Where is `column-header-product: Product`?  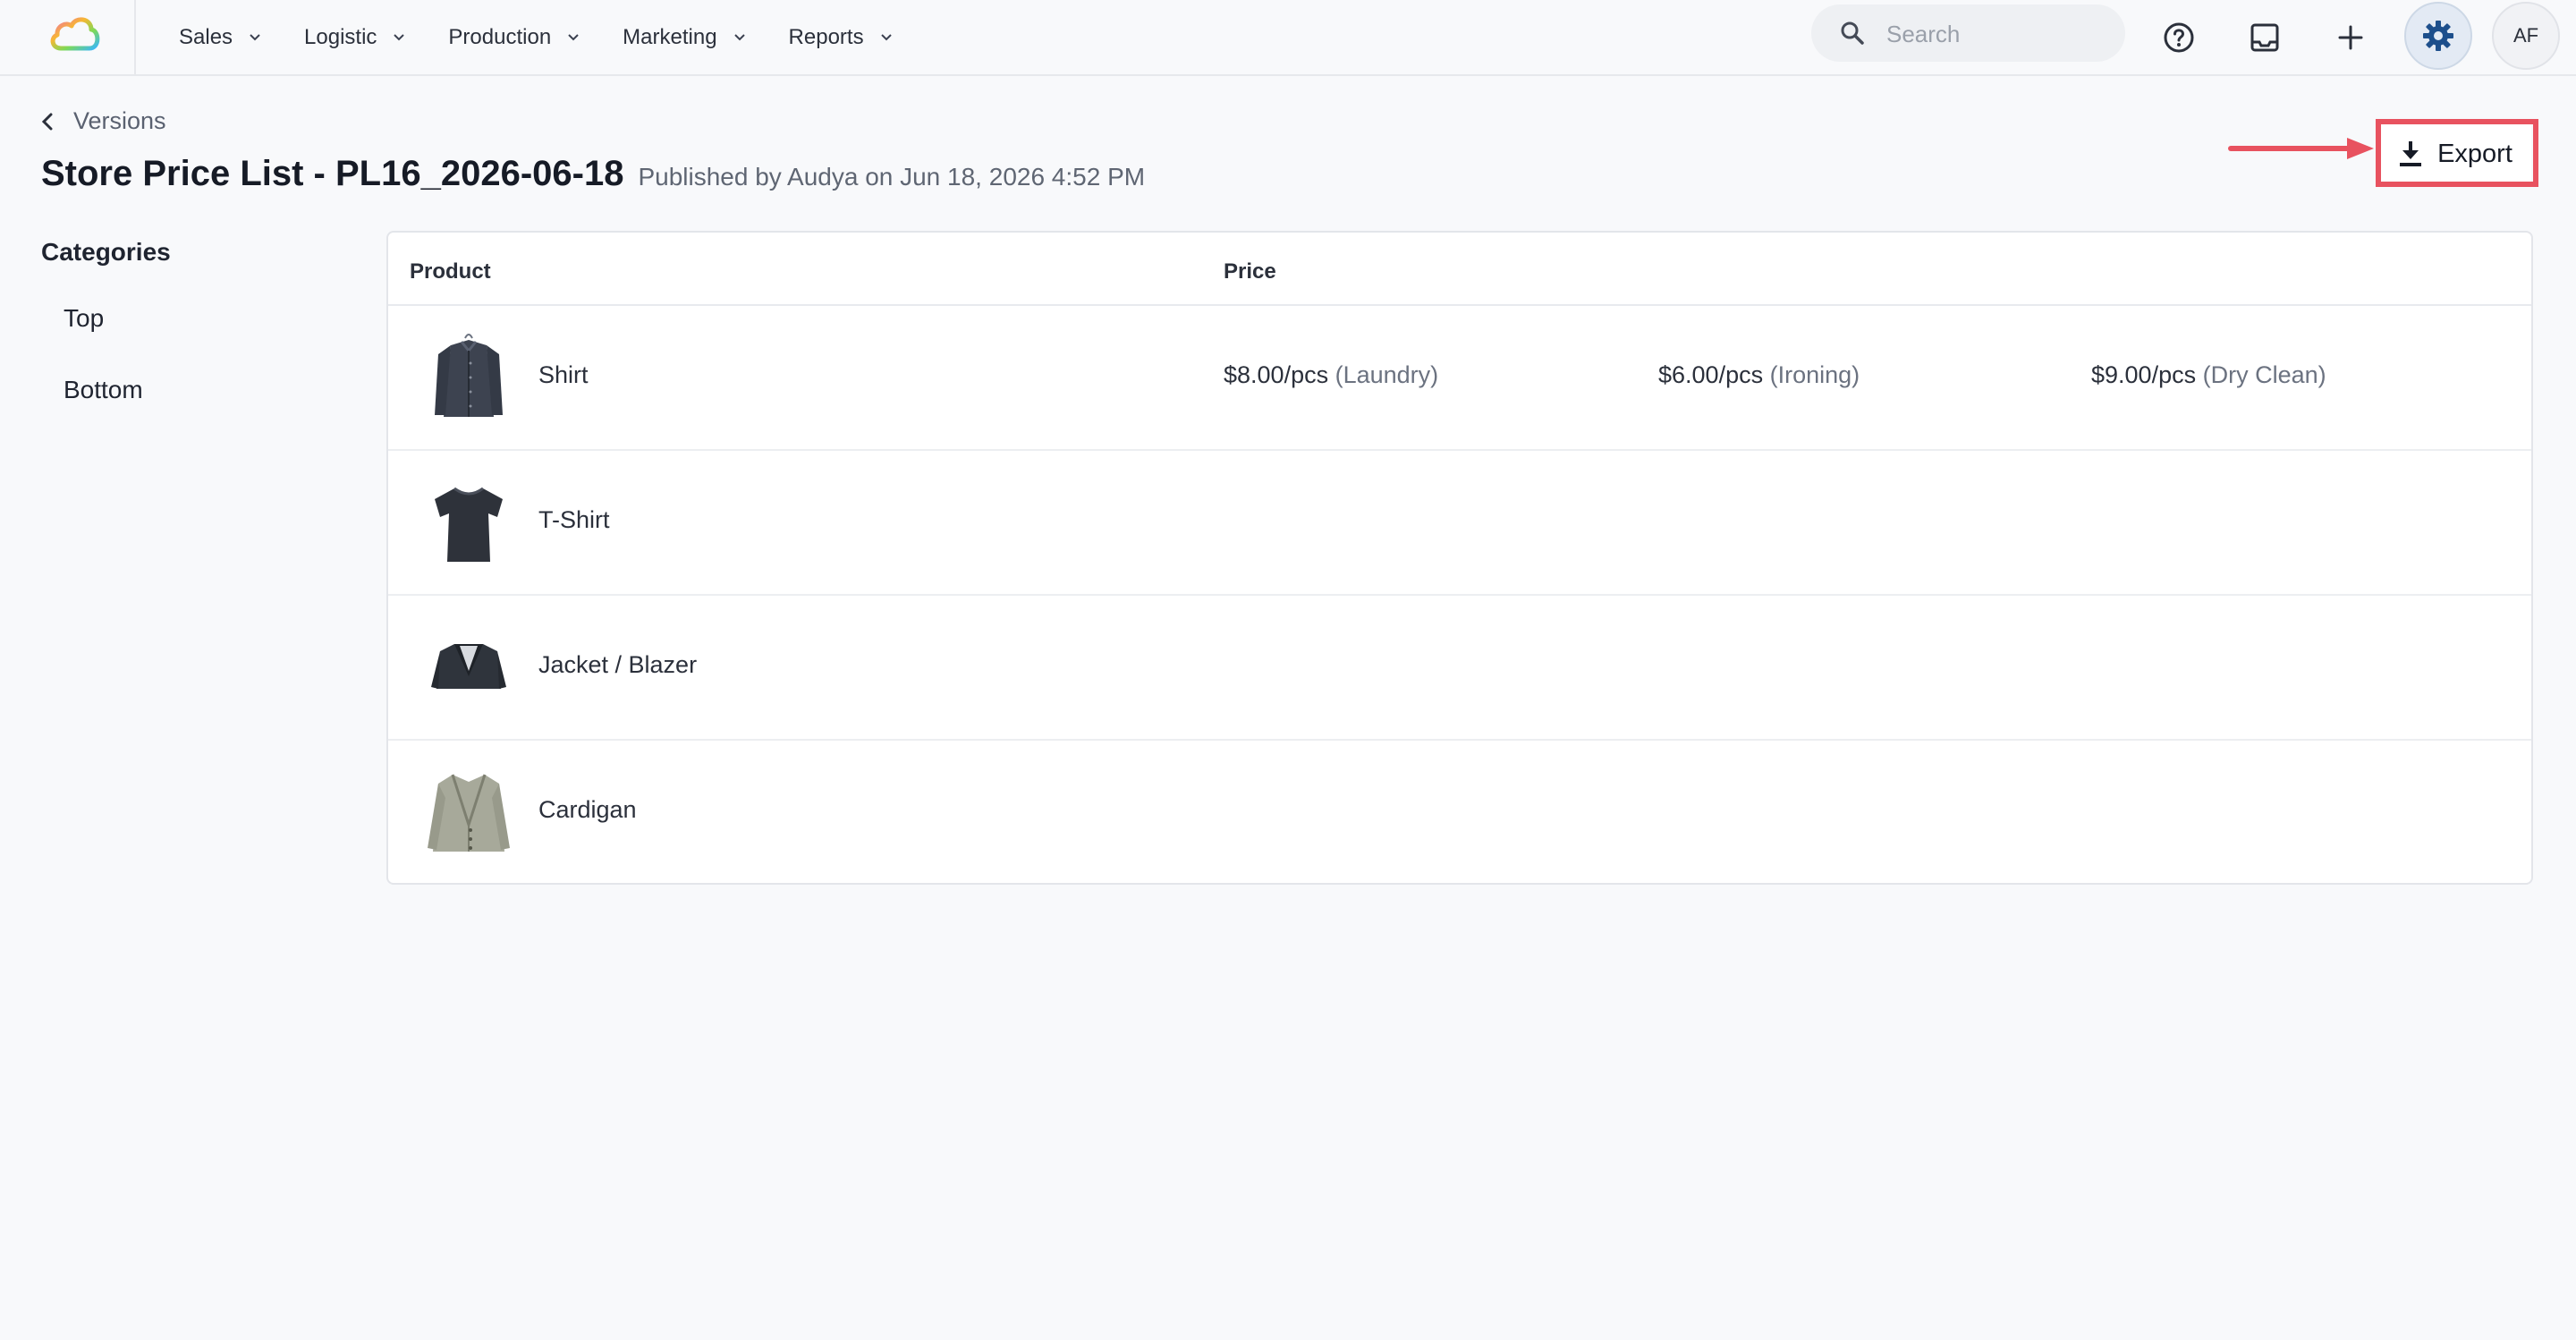 column-header-product: Product is located at coordinates (450, 271).